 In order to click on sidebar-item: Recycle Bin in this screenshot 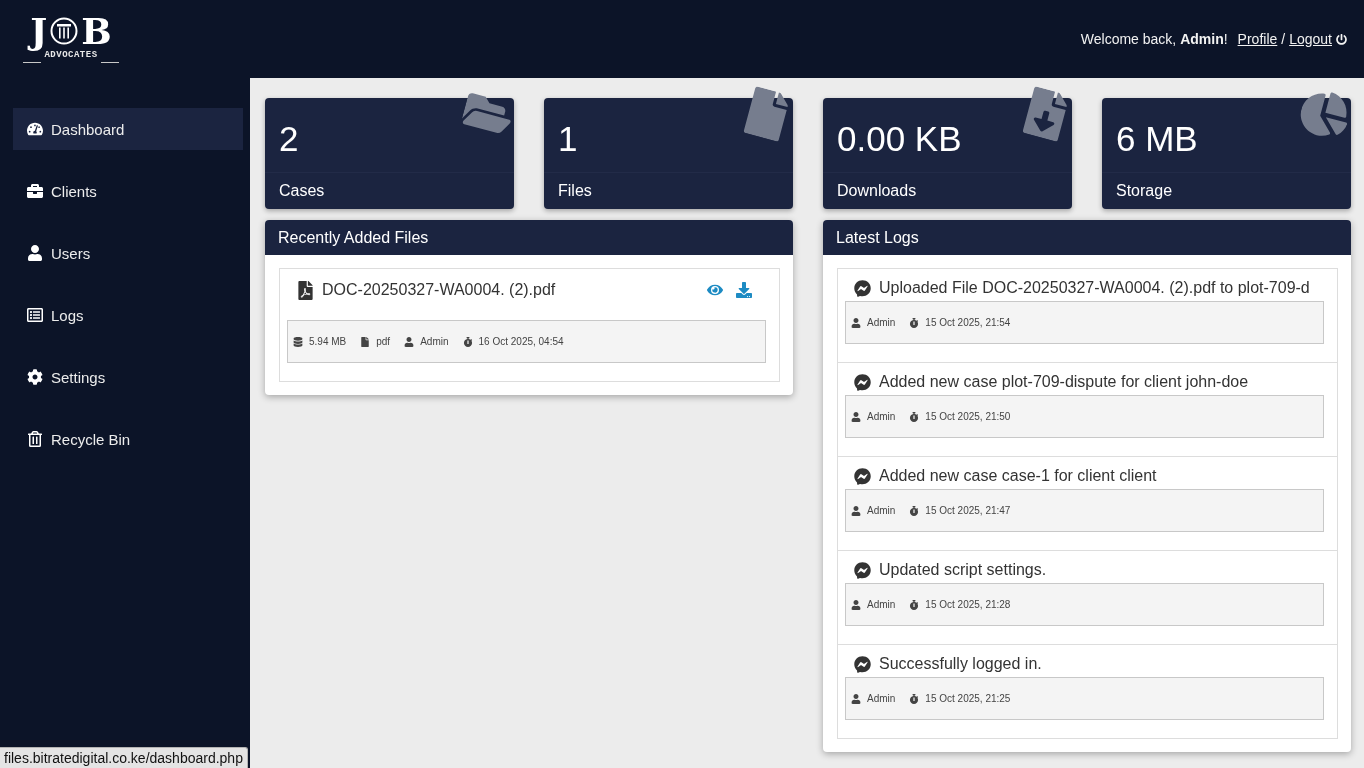, I will do `click(128, 439)`.